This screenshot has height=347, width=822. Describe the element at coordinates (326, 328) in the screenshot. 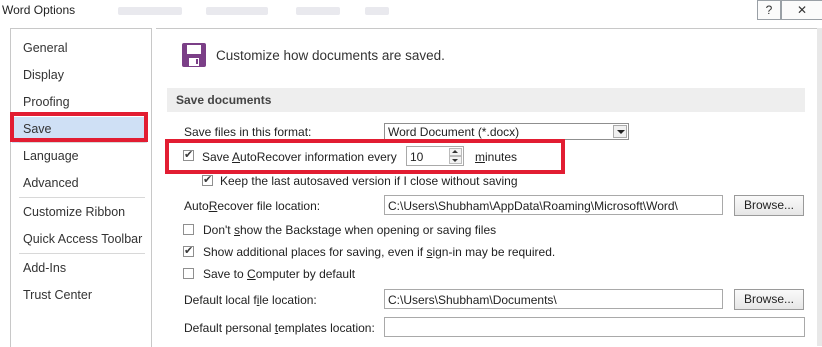

I see `label-part: emplates location:` at that location.